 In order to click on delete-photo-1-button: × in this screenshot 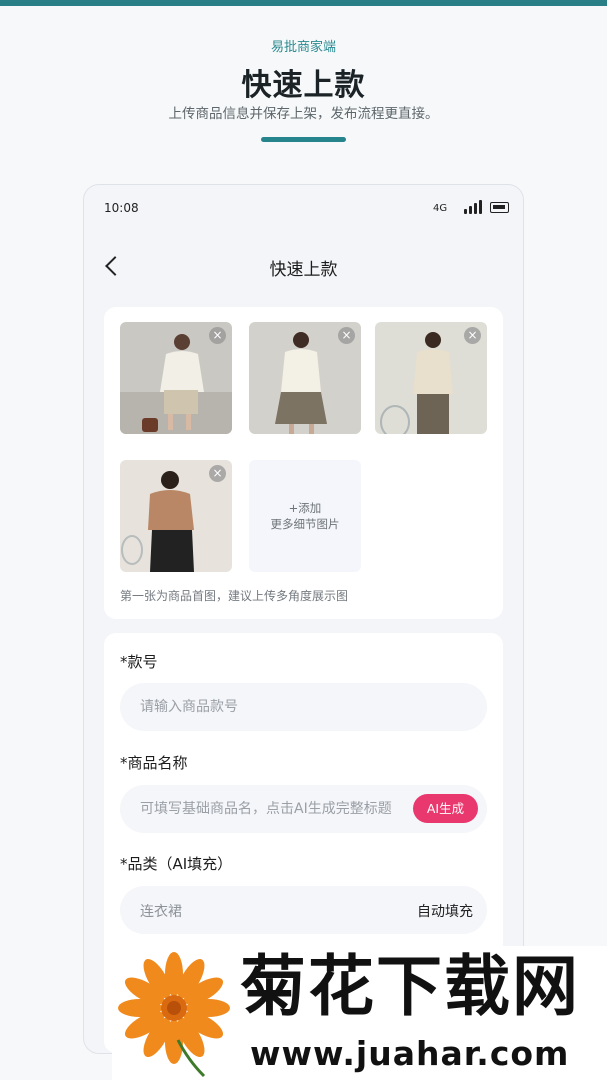, I will do `click(217, 335)`.